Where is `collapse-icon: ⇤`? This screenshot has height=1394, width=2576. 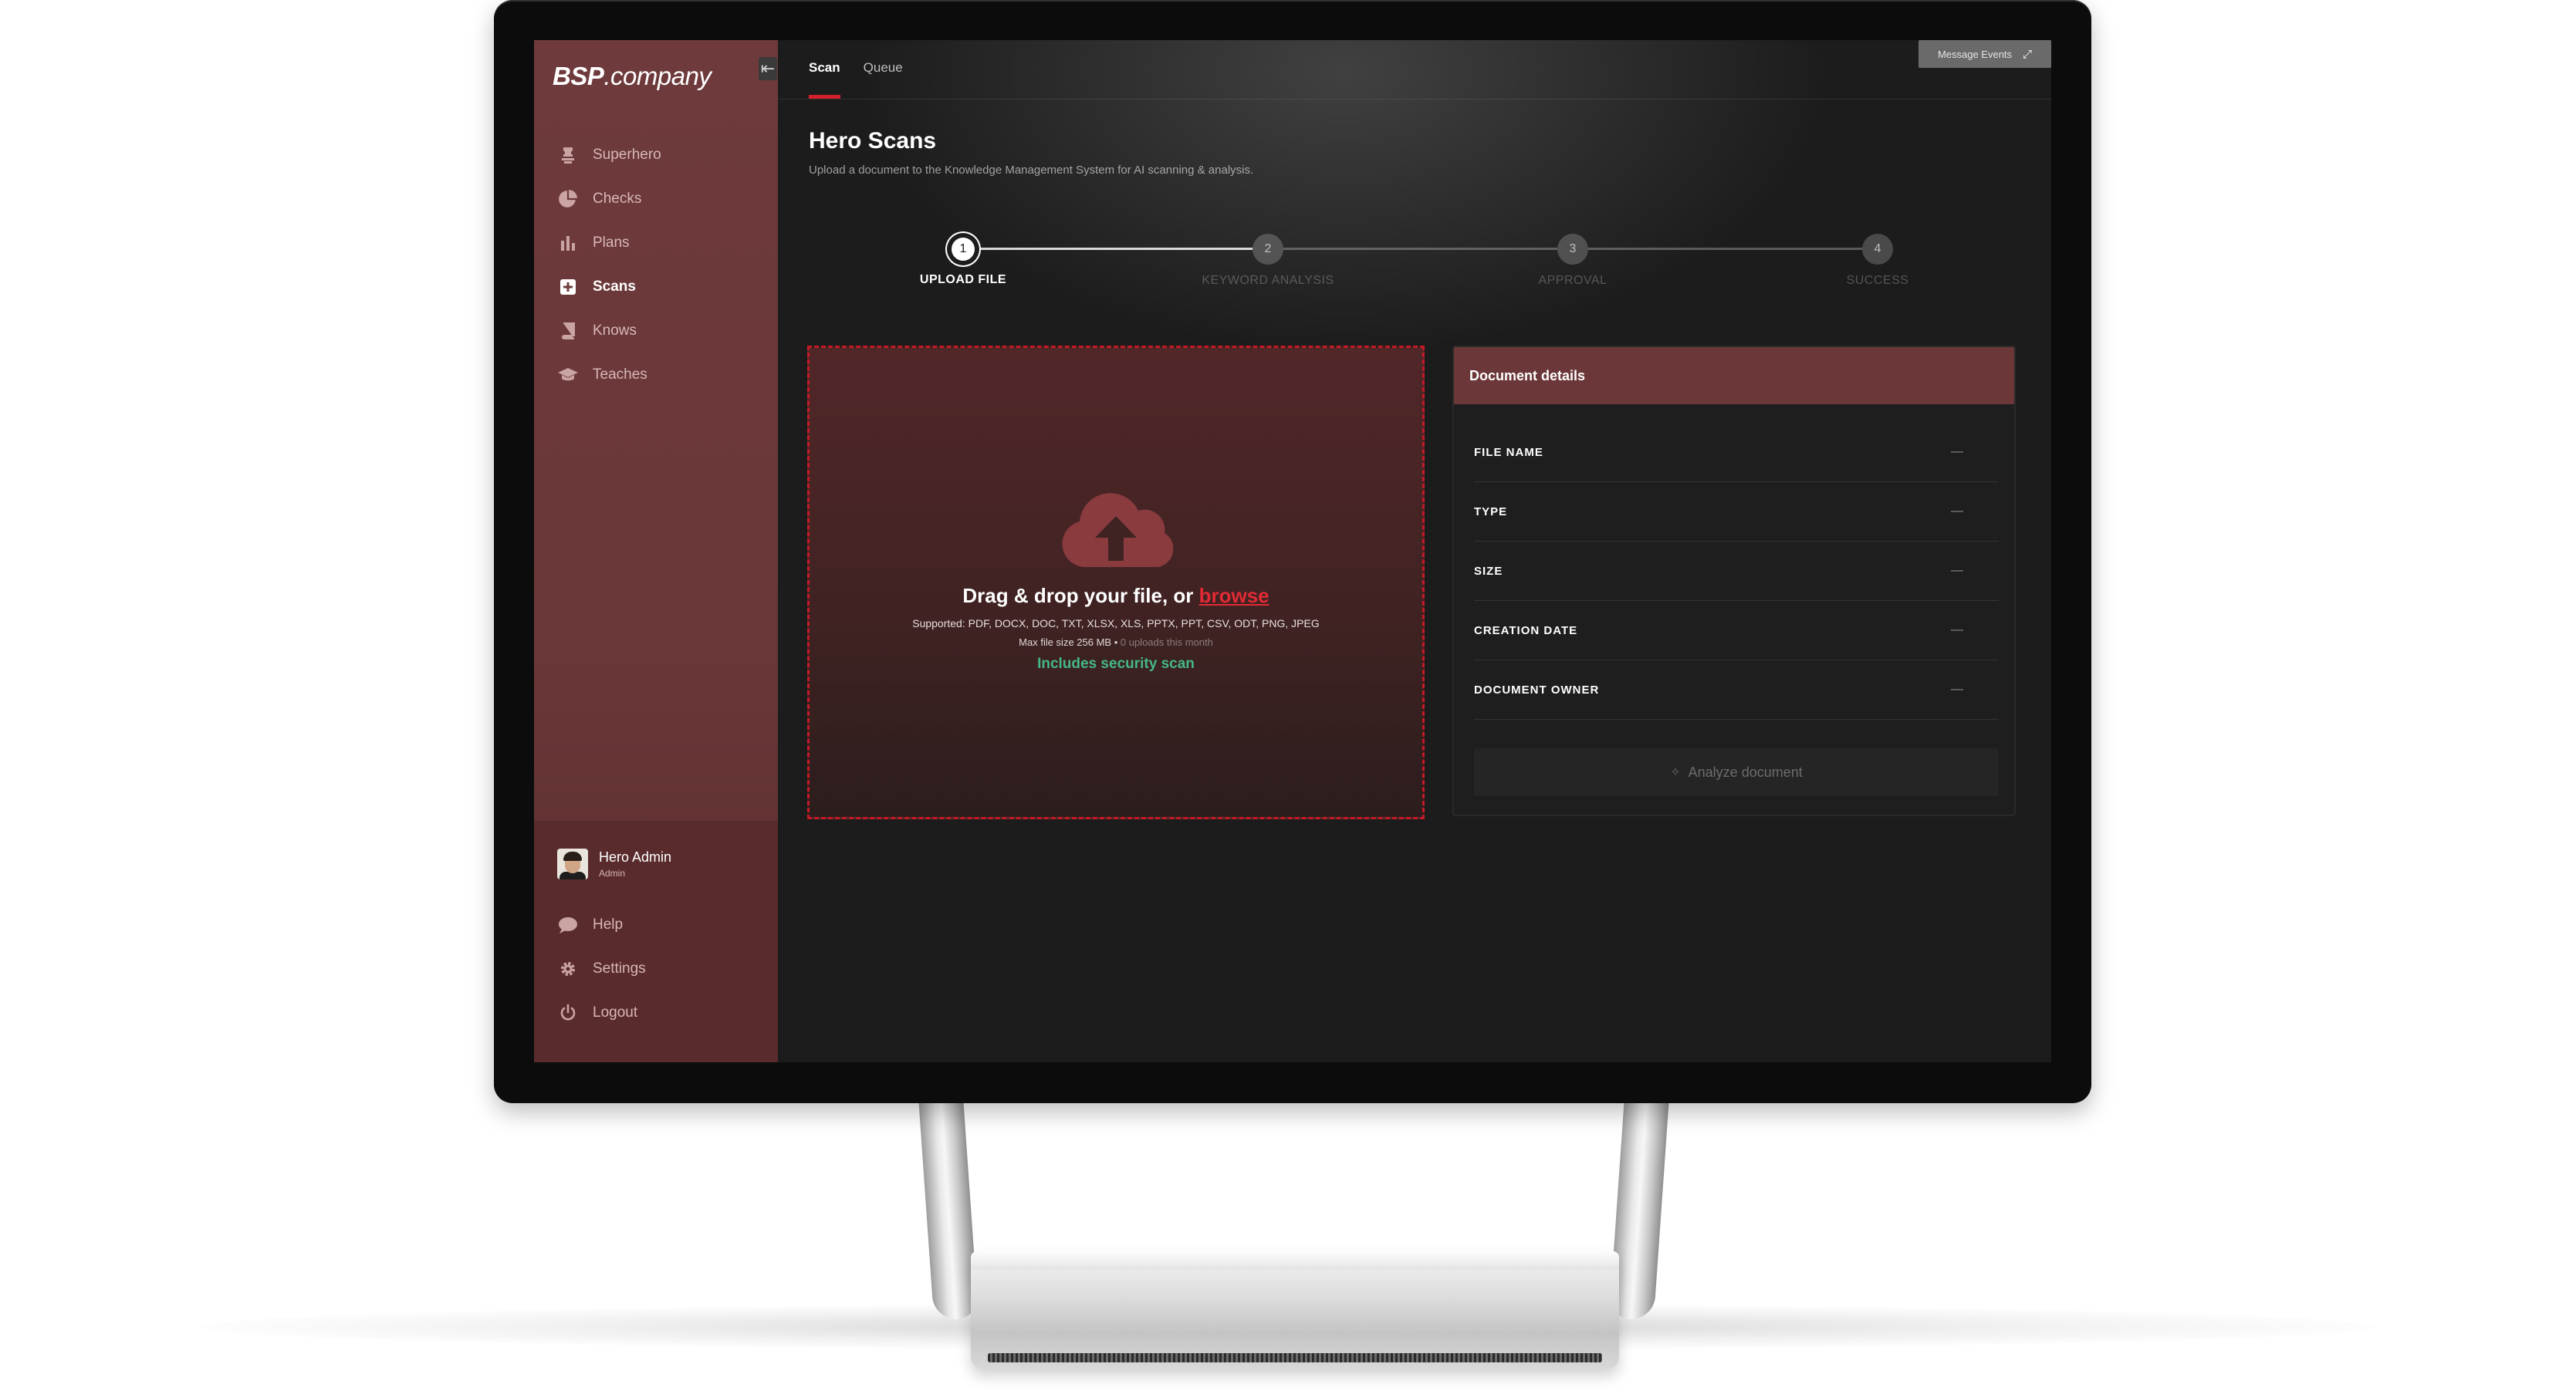 collapse-icon: ⇤ is located at coordinates (768, 68).